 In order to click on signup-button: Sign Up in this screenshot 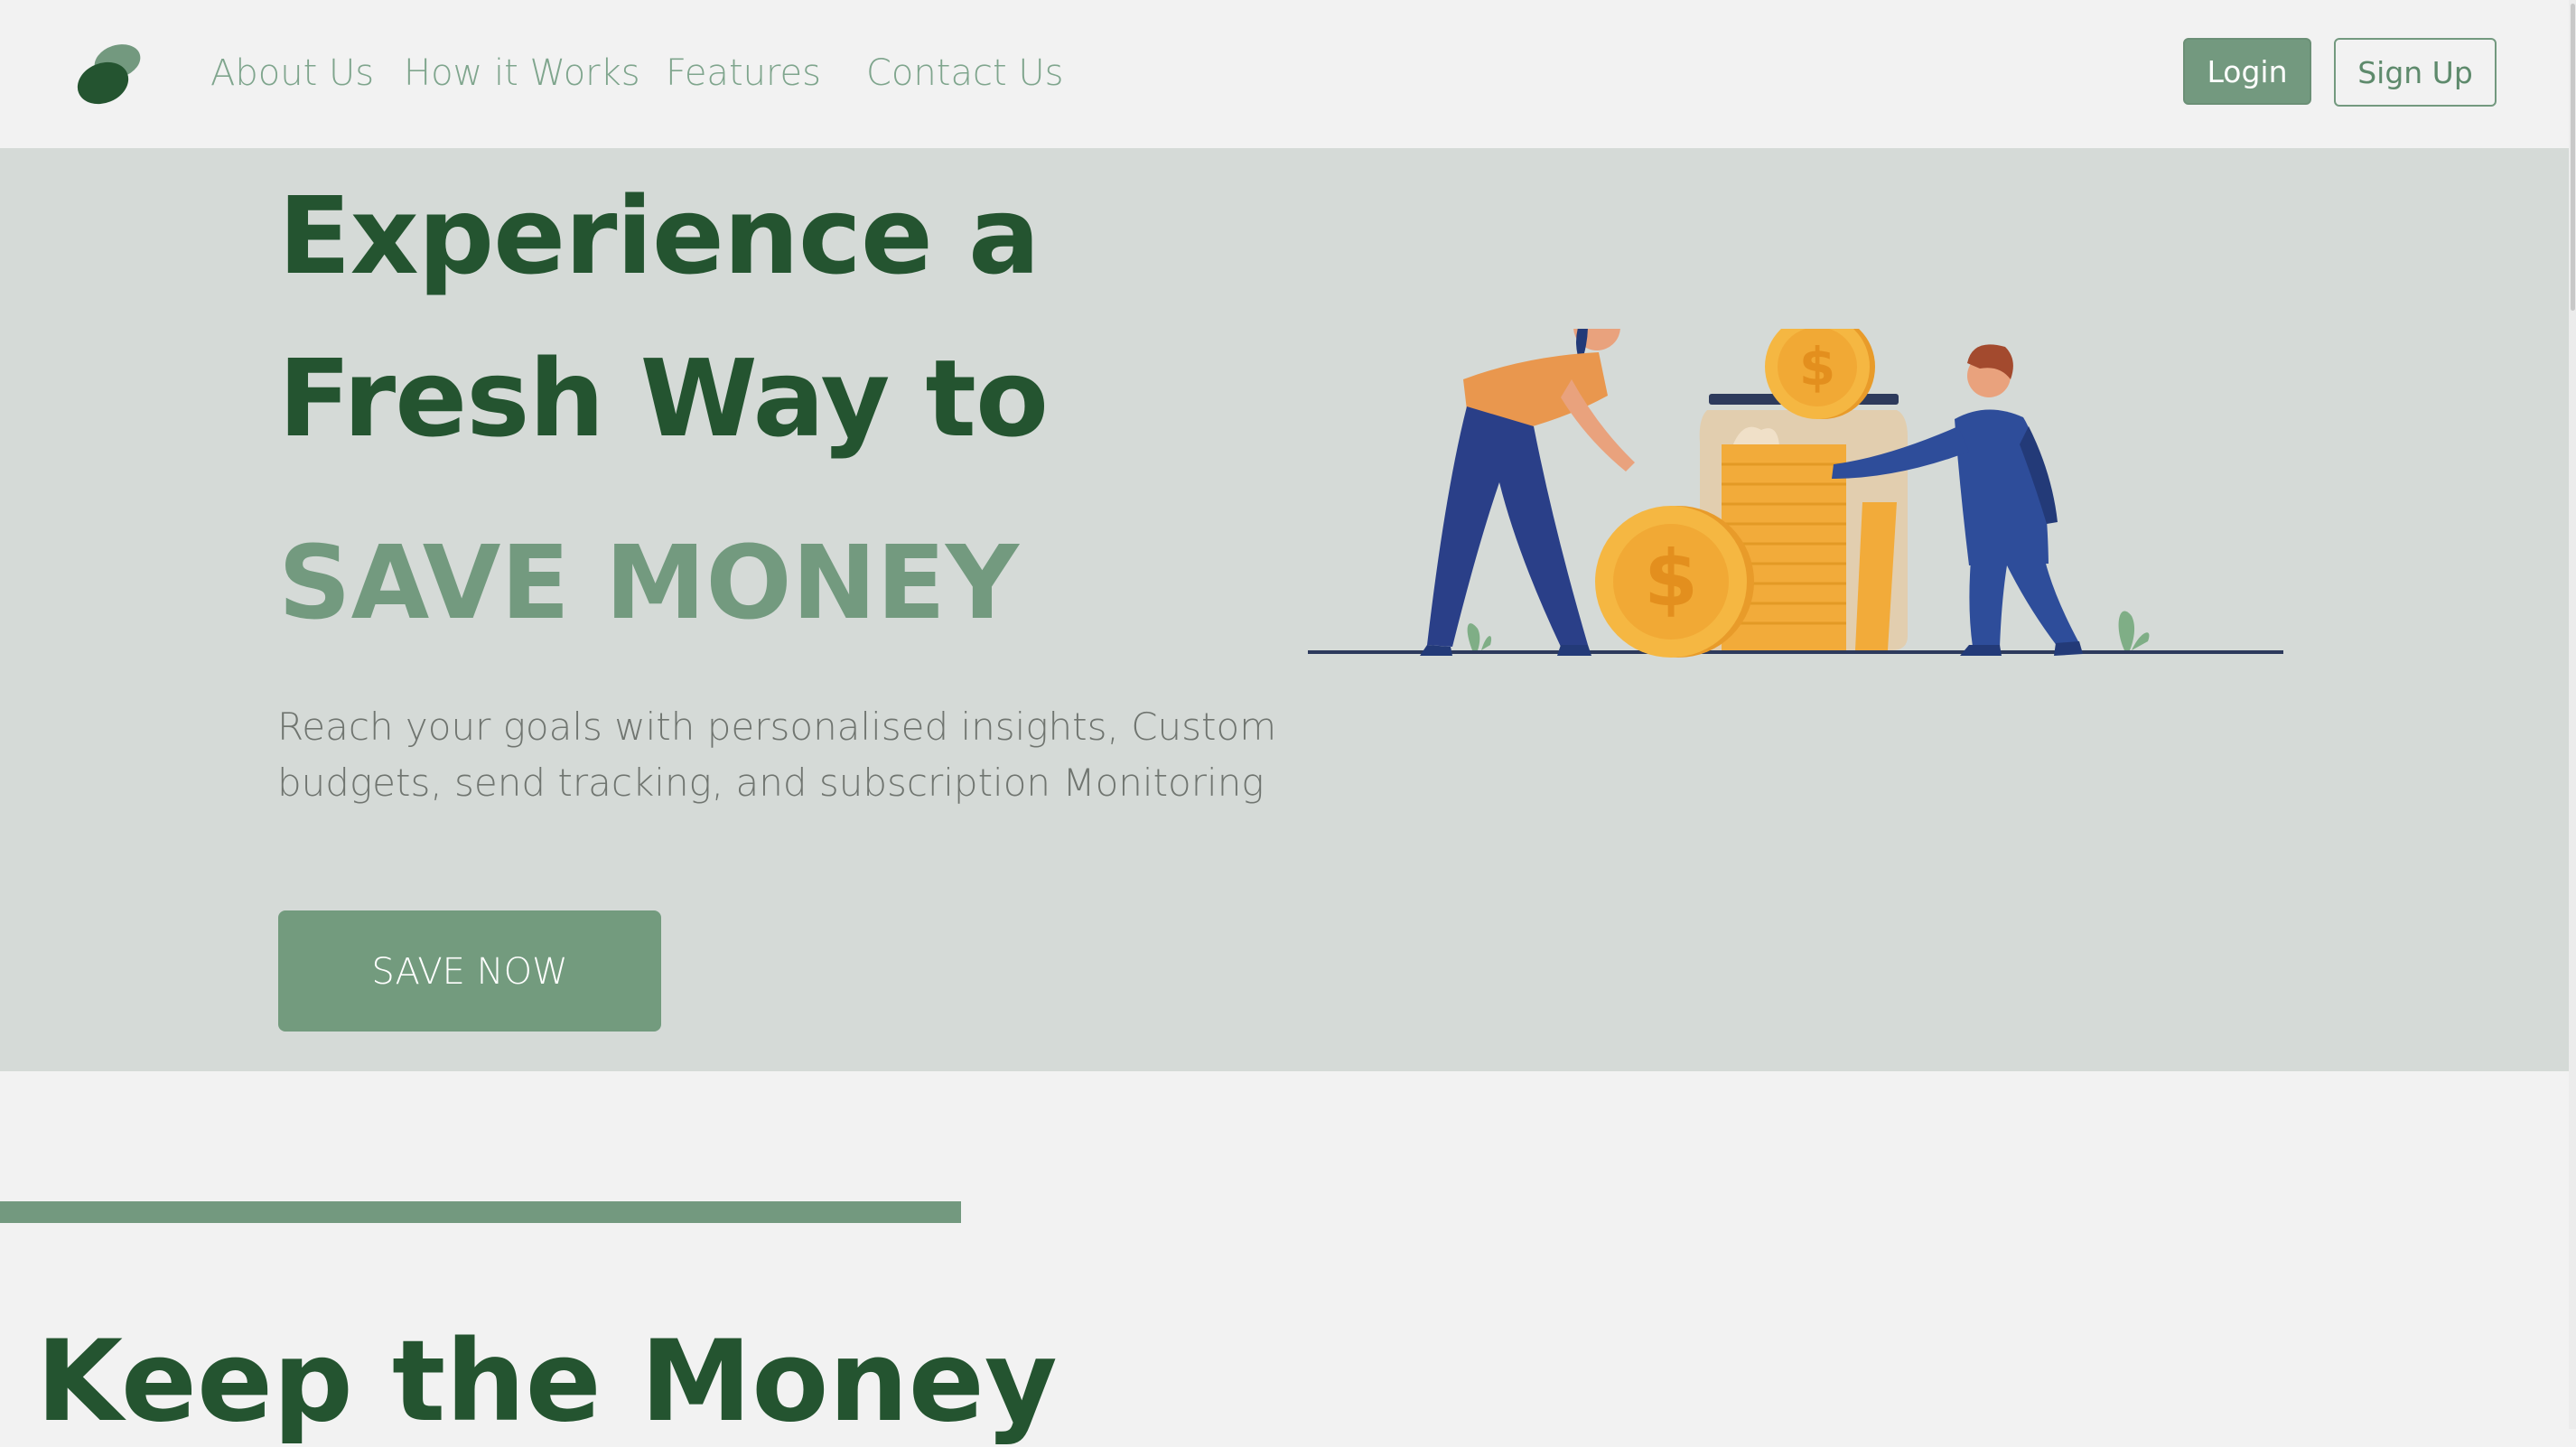, I will do `click(2415, 72)`.